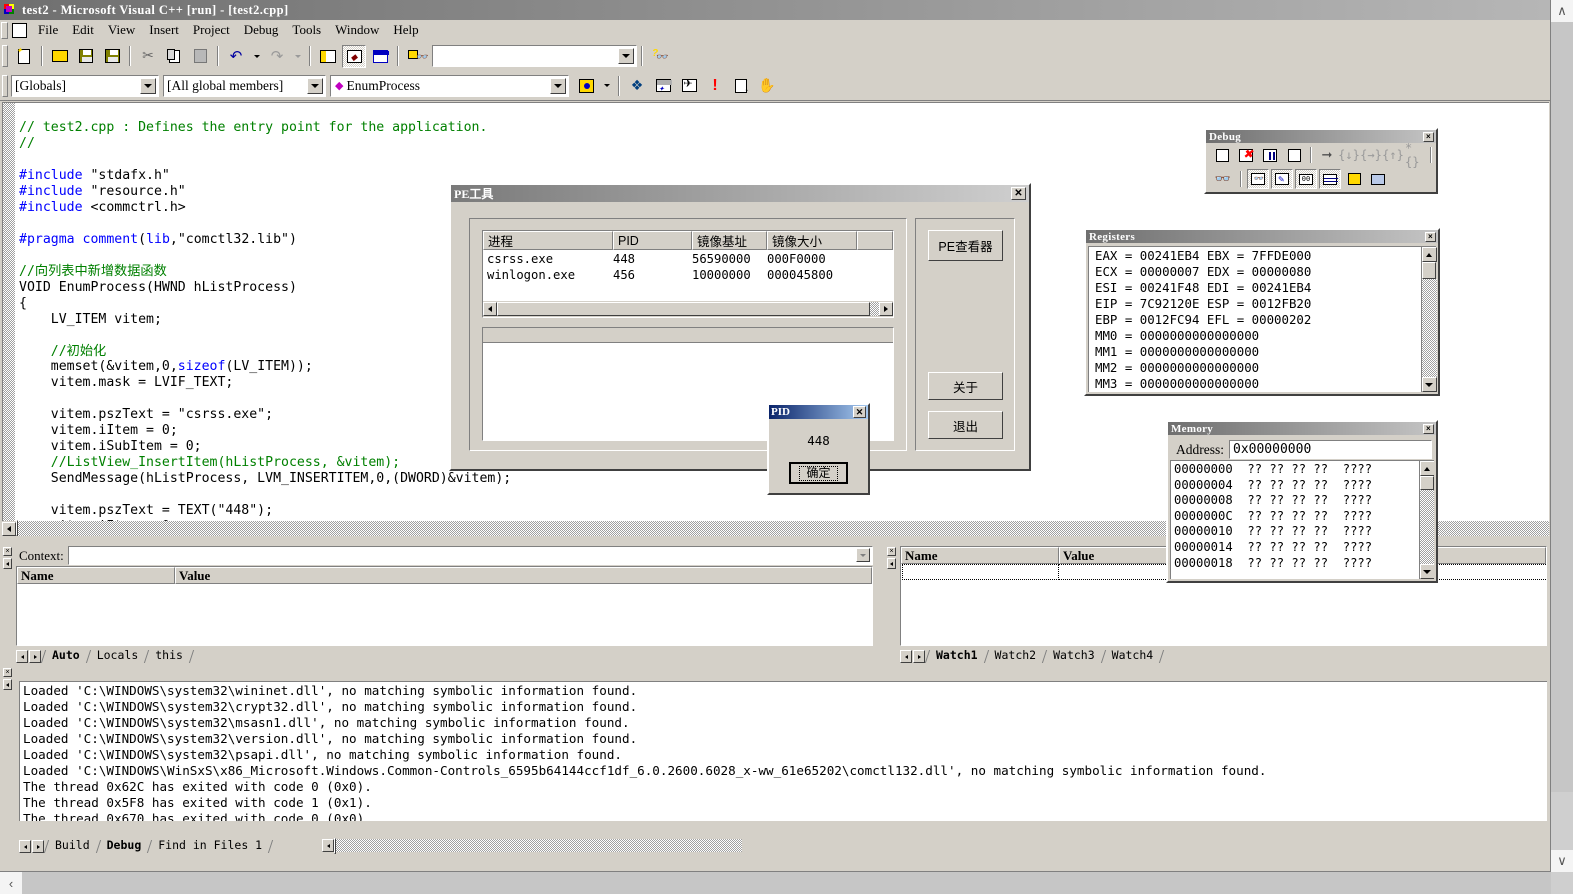  Describe the element at coordinates (315, 85) in the screenshot. I see `members-combo-arrow` at that location.